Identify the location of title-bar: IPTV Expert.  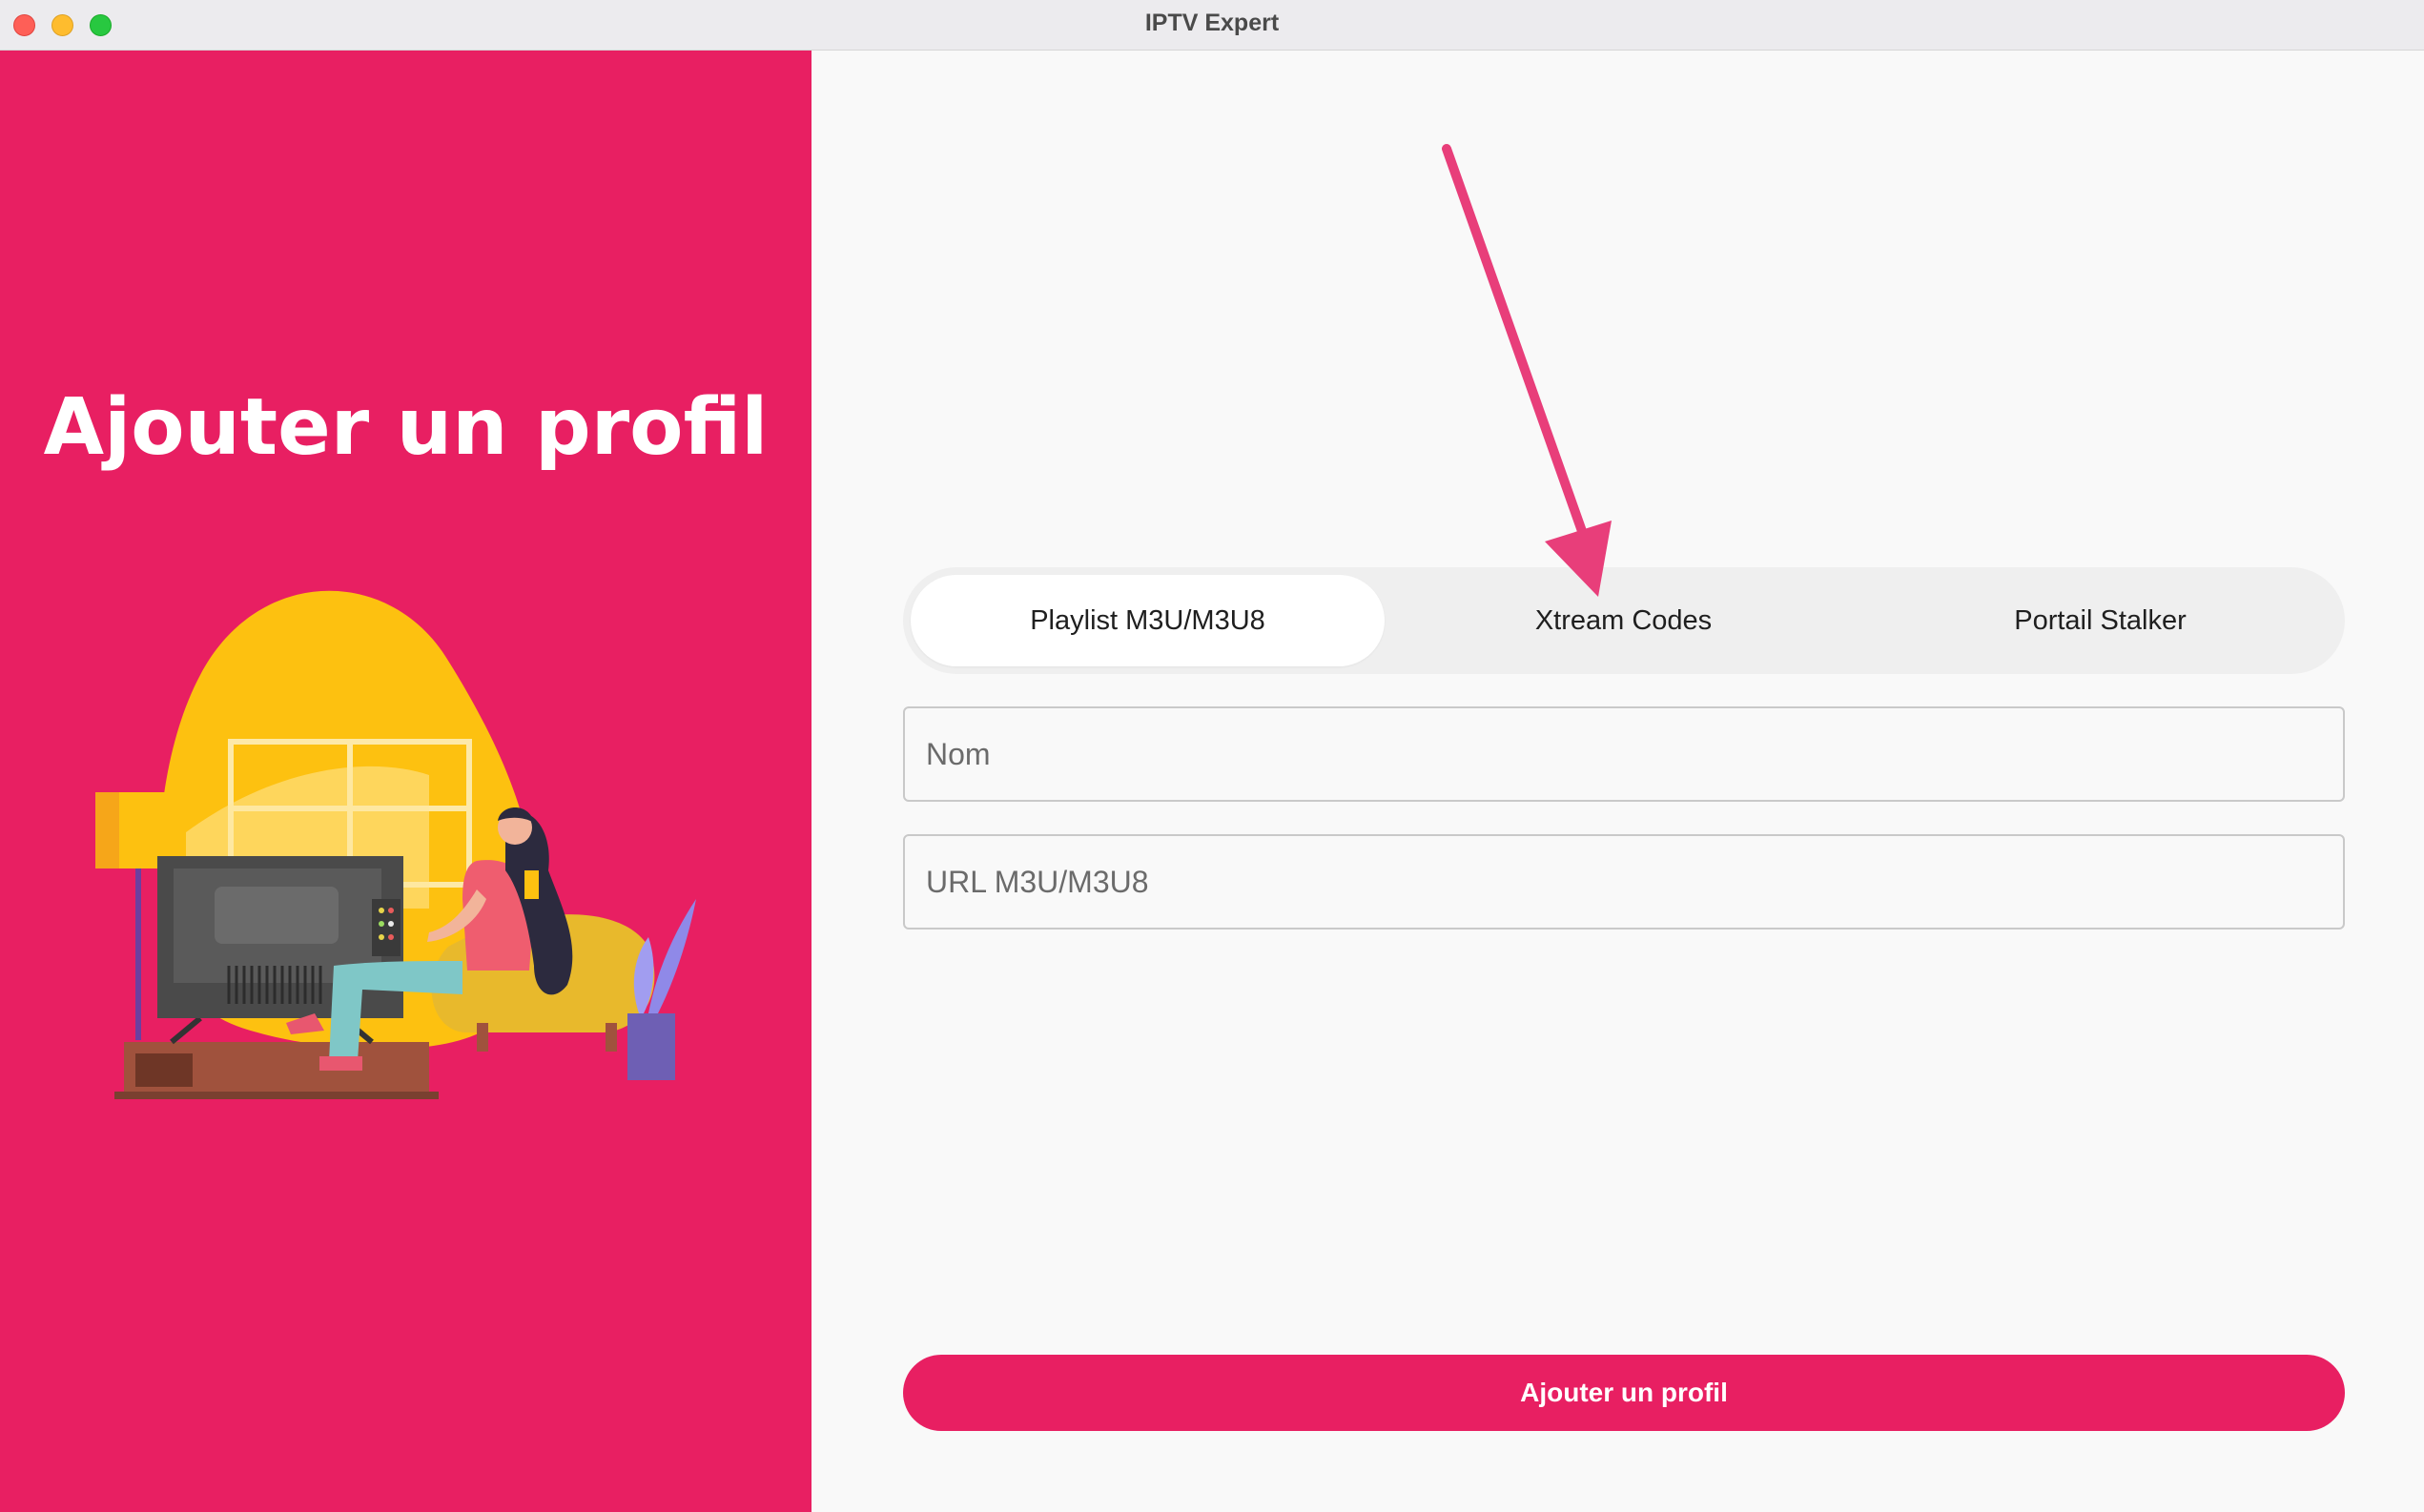
(1212, 25).